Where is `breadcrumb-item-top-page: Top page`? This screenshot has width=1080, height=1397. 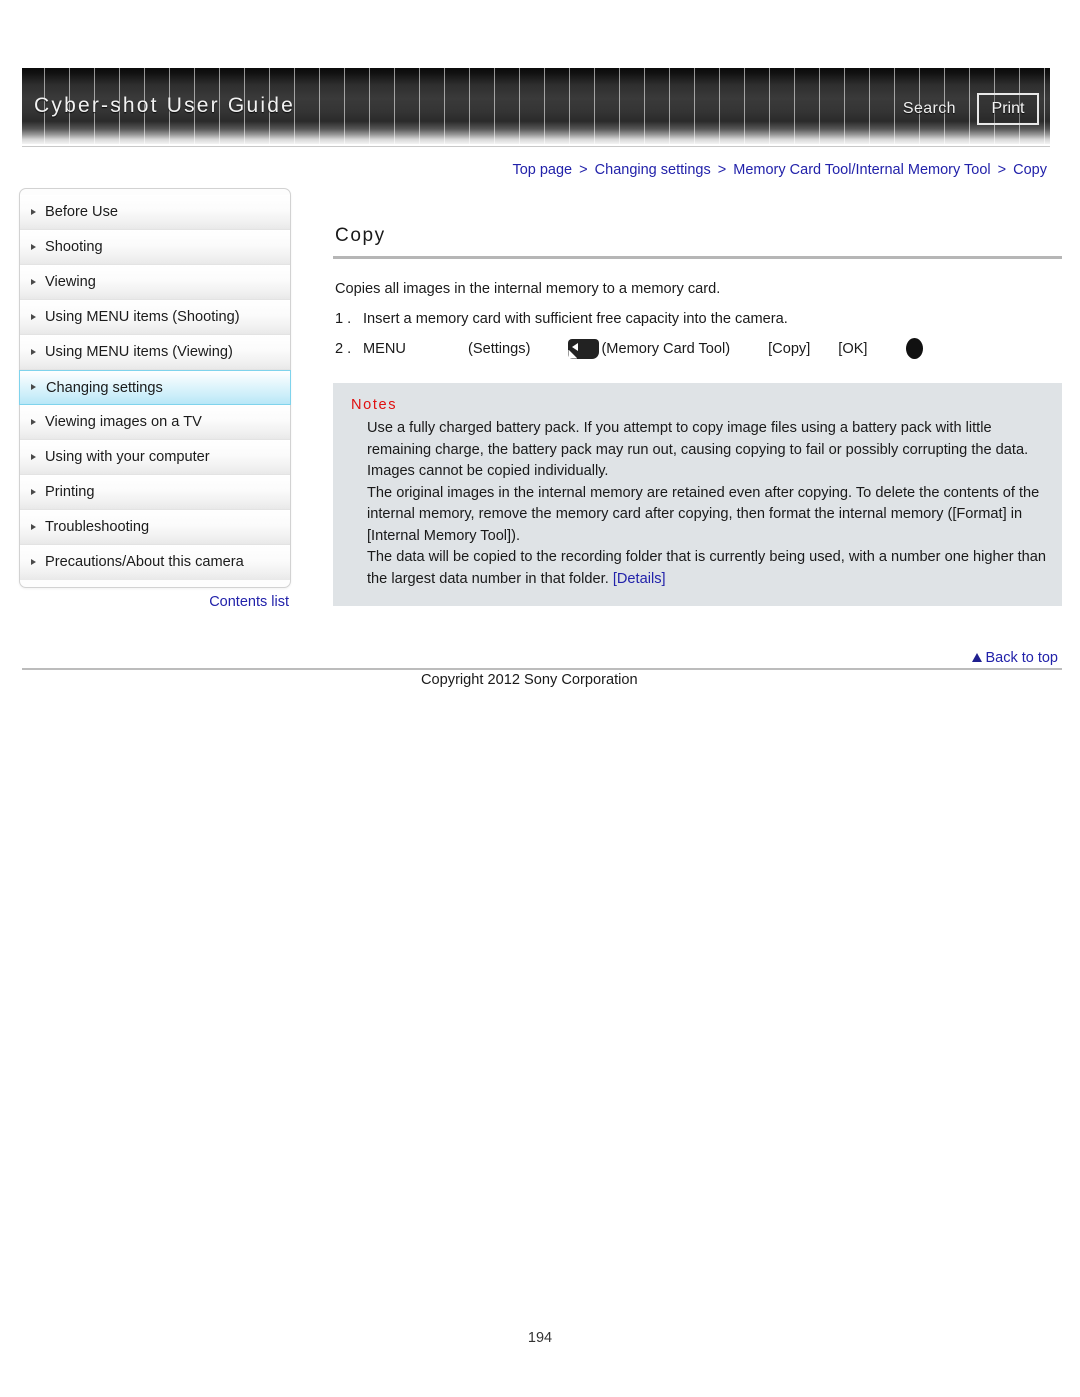
breadcrumb-item-top-page: Top page is located at coordinates (542, 170).